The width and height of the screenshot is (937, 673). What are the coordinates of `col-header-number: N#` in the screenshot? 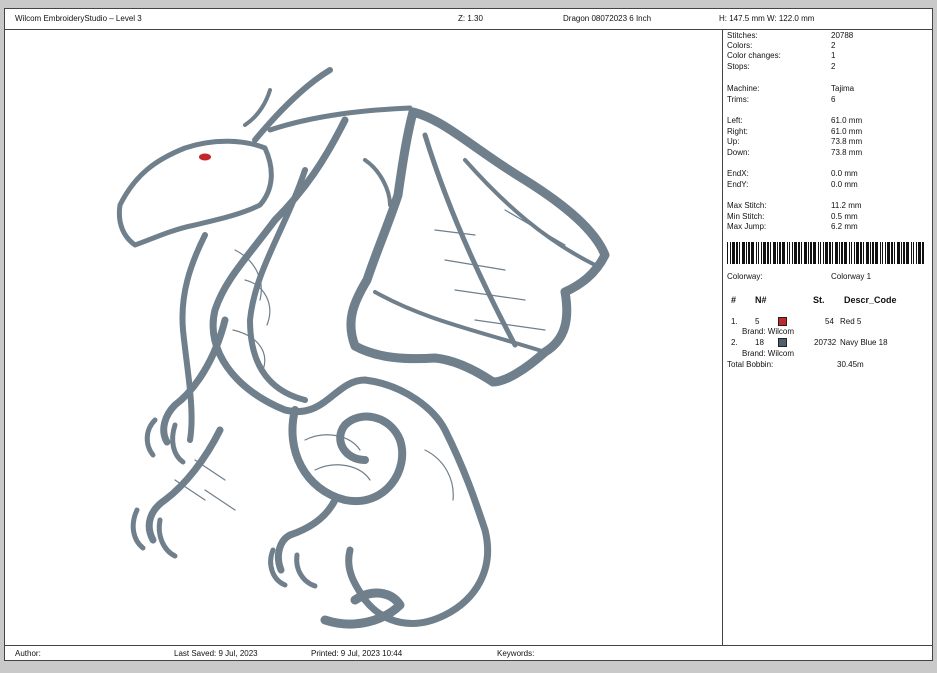 It's located at (761, 300).